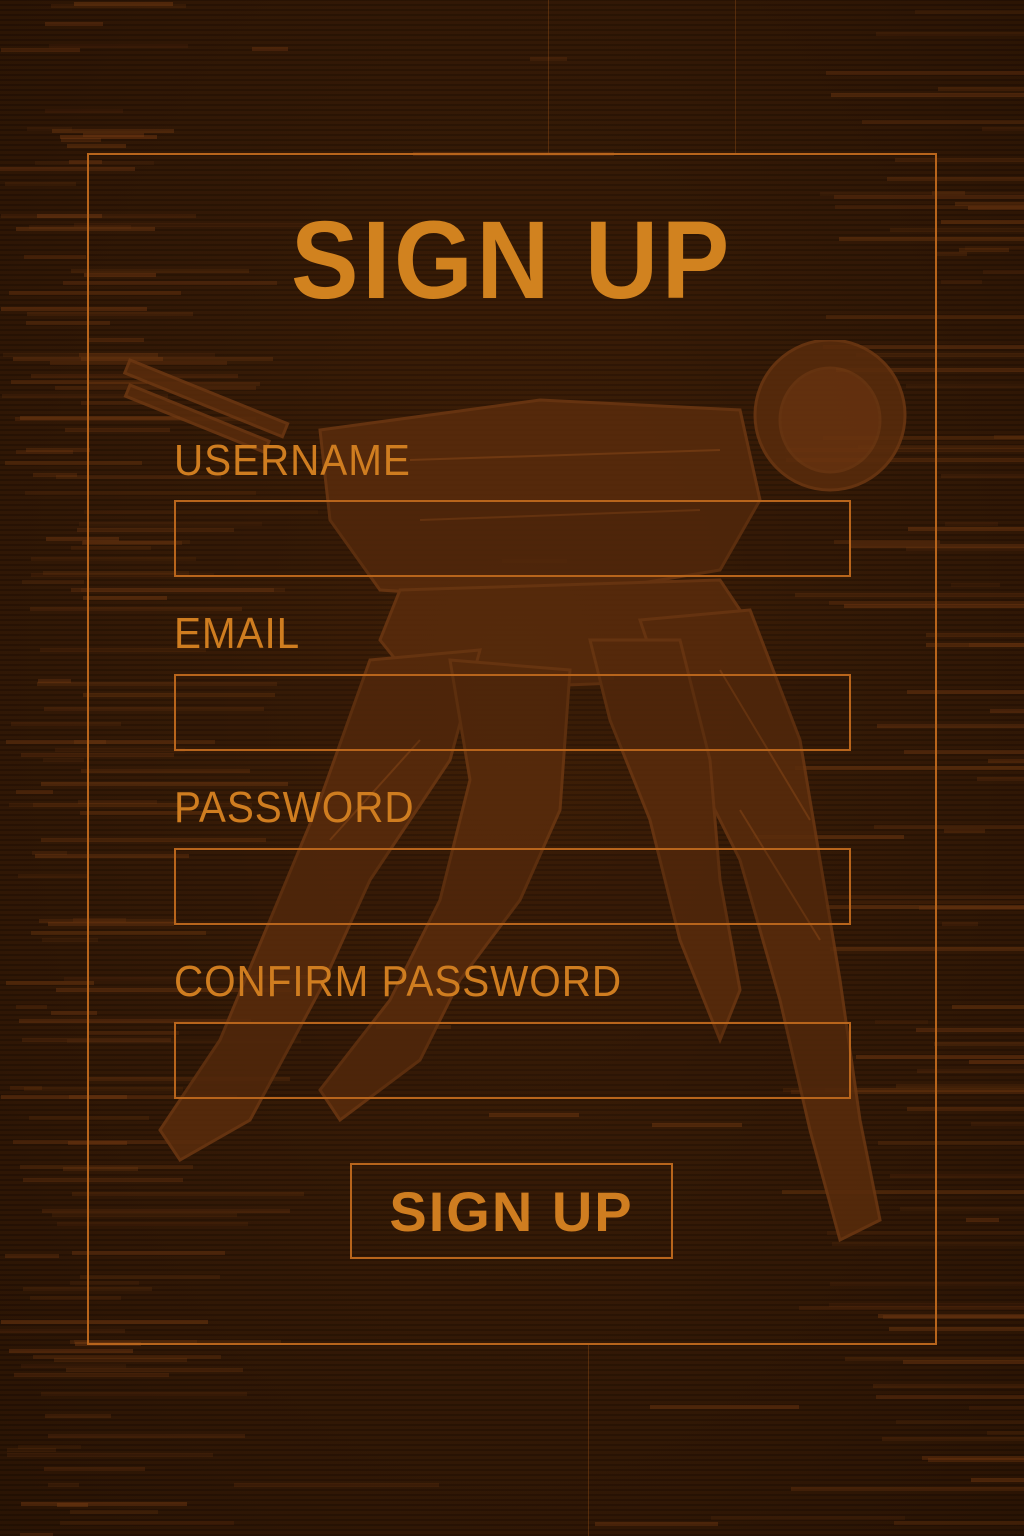  What do you see at coordinates (292, 460) in the screenshot?
I see `username-label: USERNAME` at bounding box center [292, 460].